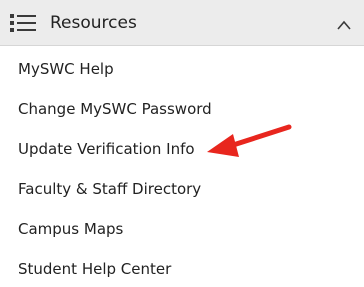 The width and height of the screenshot is (364, 287). What do you see at coordinates (182, 187) in the screenshot?
I see `link-faculty-staff-directory: Faculty & Staff Directory` at bounding box center [182, 187].